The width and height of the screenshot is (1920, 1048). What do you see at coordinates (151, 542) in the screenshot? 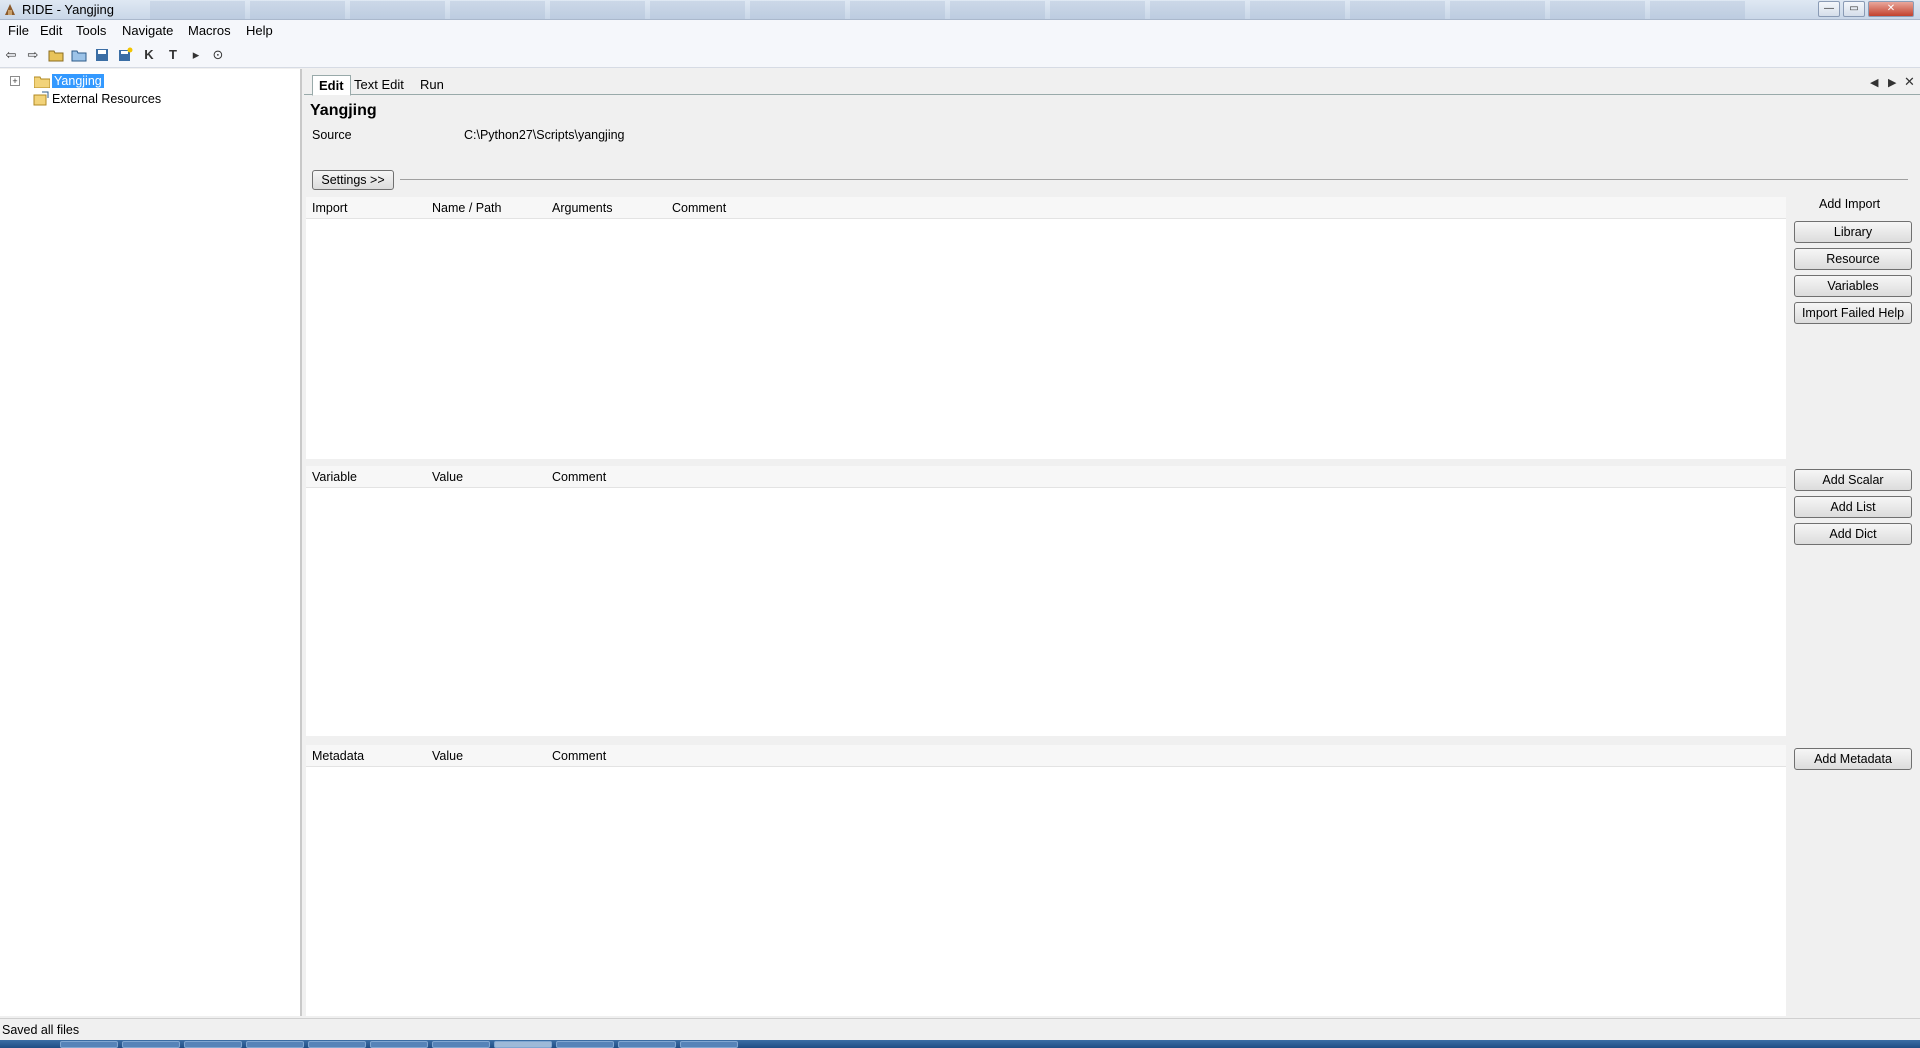
I see `project-tree: + Yangjing External Resources` at bounding box center [151, 542].